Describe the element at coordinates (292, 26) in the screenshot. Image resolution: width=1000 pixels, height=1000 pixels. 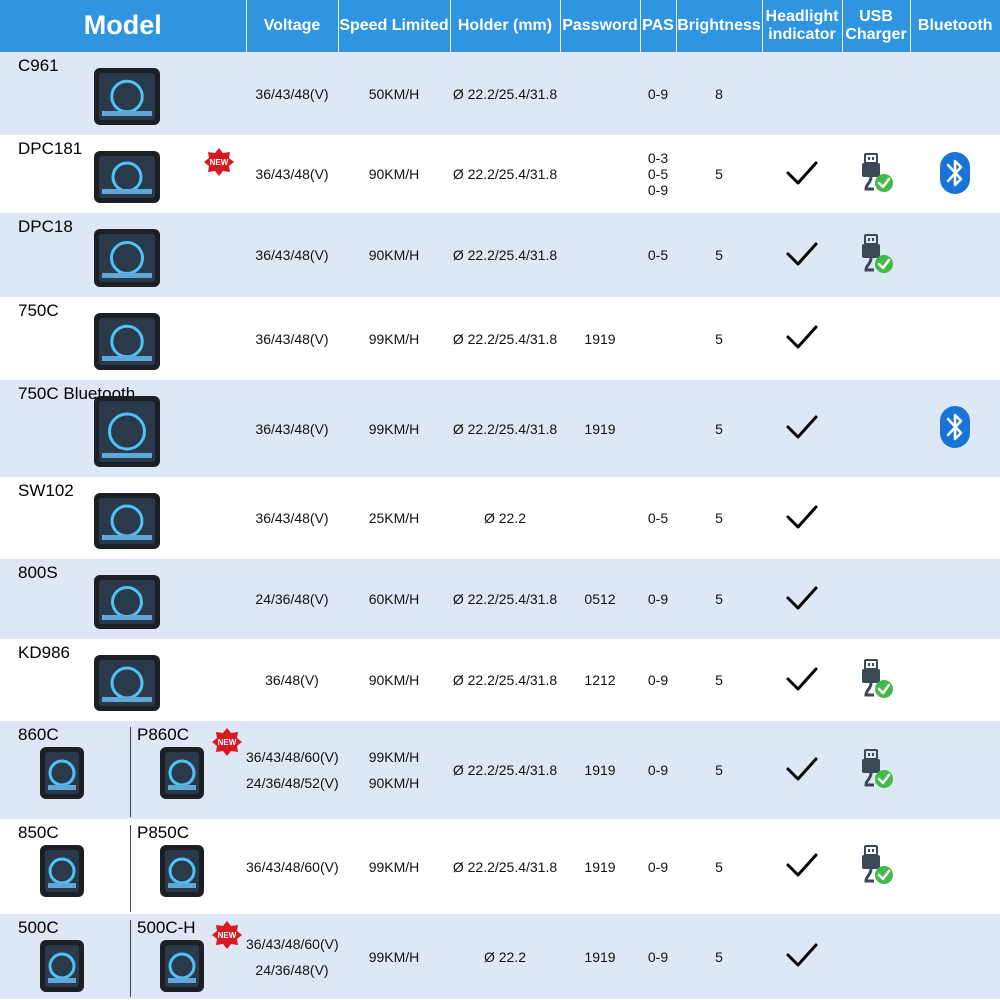
I see `header-voltage: Voltage` at that location.